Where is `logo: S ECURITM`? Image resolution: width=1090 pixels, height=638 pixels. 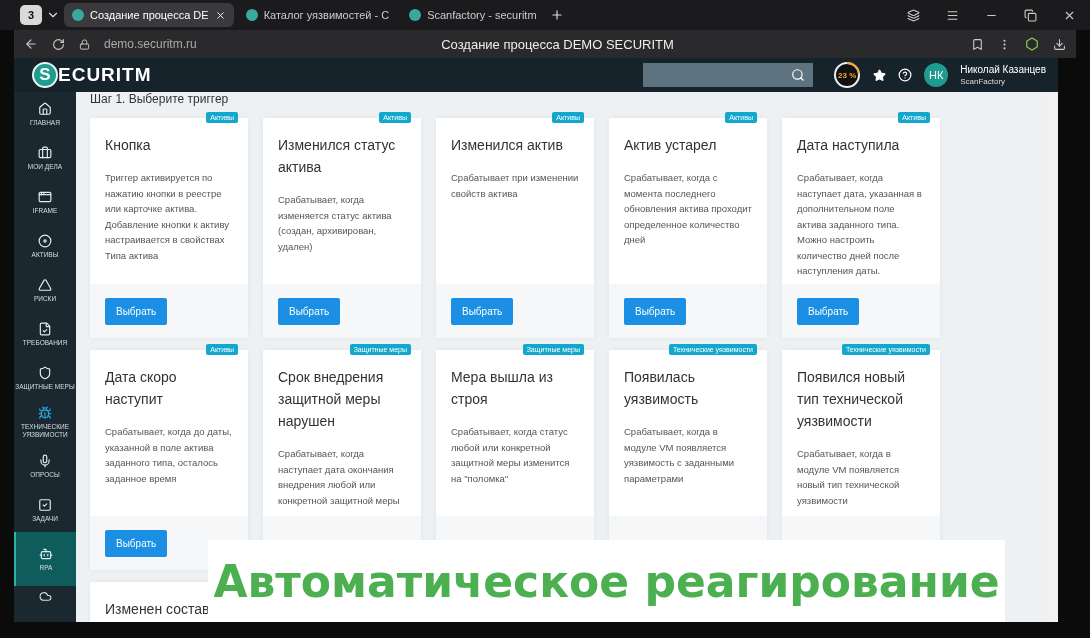 logo: S ECURITM is located at coordinates (92, 75).